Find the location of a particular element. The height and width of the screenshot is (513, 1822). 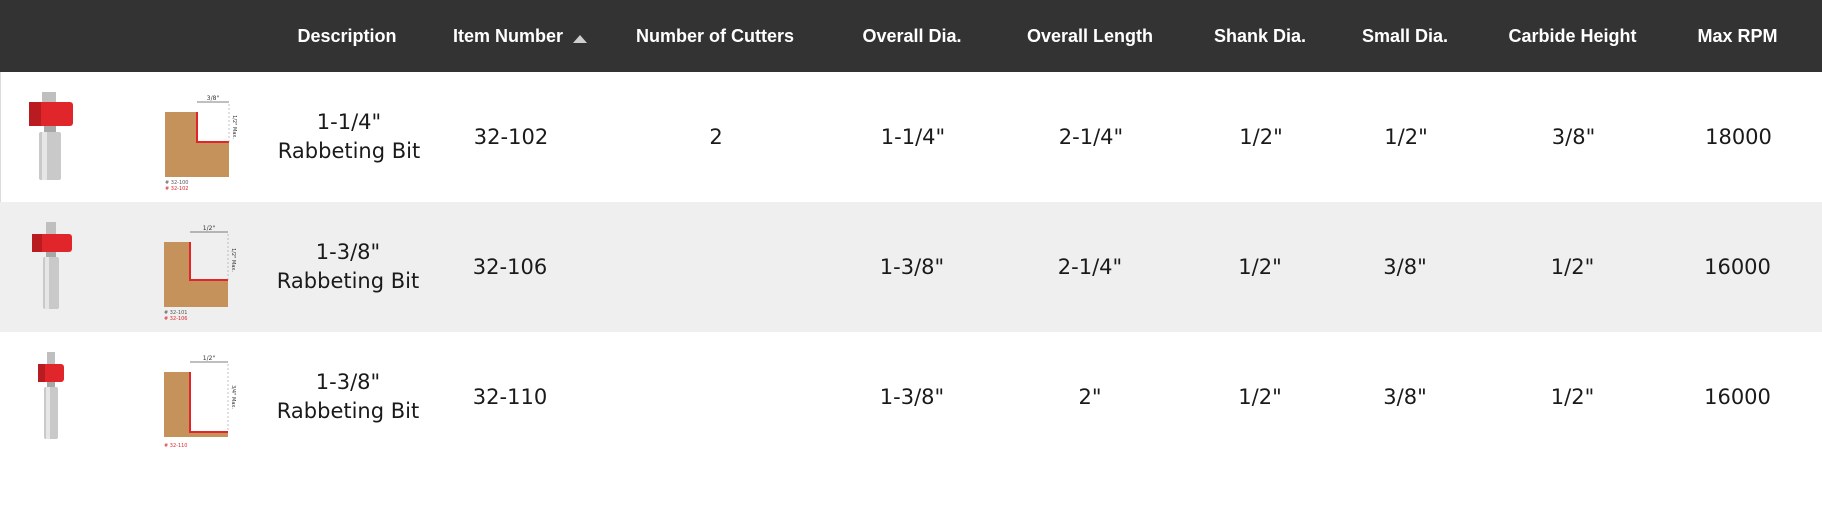

column-header-overall-dia: Overall Dia. is located at coordinates (912, 36).